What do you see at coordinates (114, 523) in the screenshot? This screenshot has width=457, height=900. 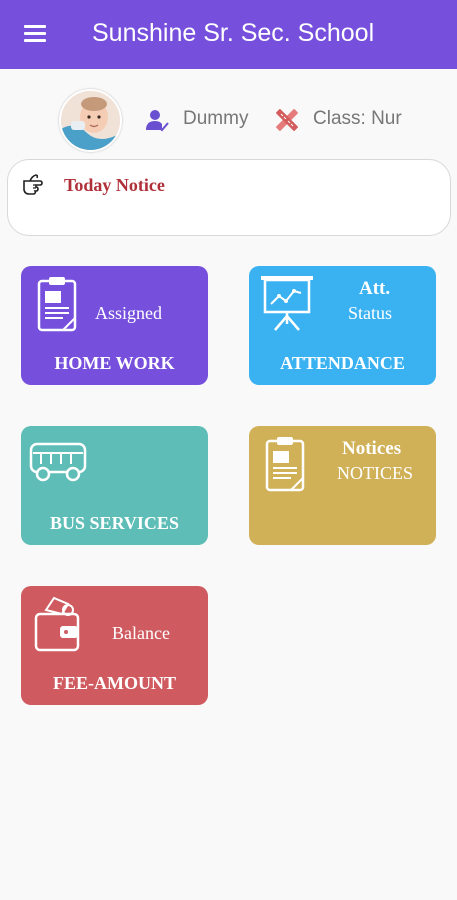 I see `bus-services-label: BUS SERVICES` at bounding box center [114, 523].